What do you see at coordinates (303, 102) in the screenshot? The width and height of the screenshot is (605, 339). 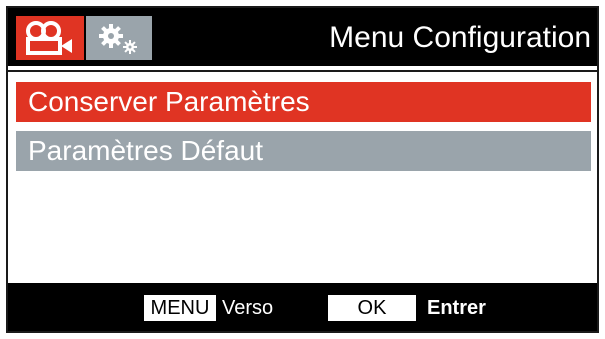 I see `menu-item-keep-settings: Conserver Paramètres` at bounding box center [303, 102].